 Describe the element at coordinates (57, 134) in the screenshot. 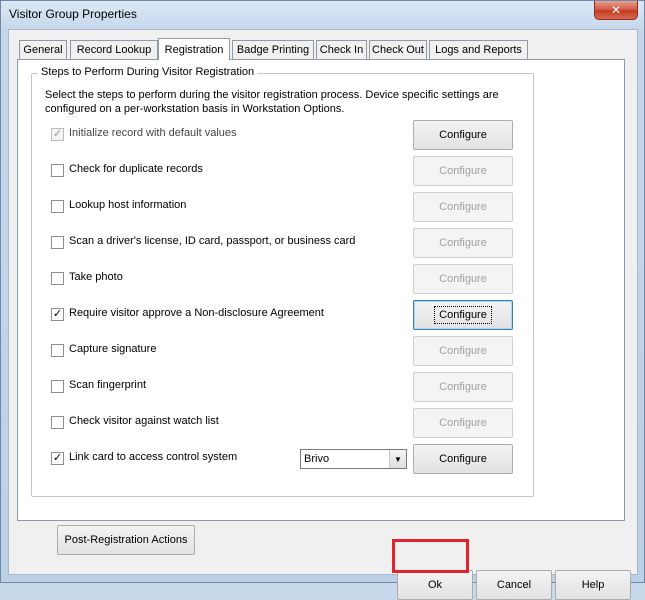

I see `checkbox-initialize-record: ✓` at that location.